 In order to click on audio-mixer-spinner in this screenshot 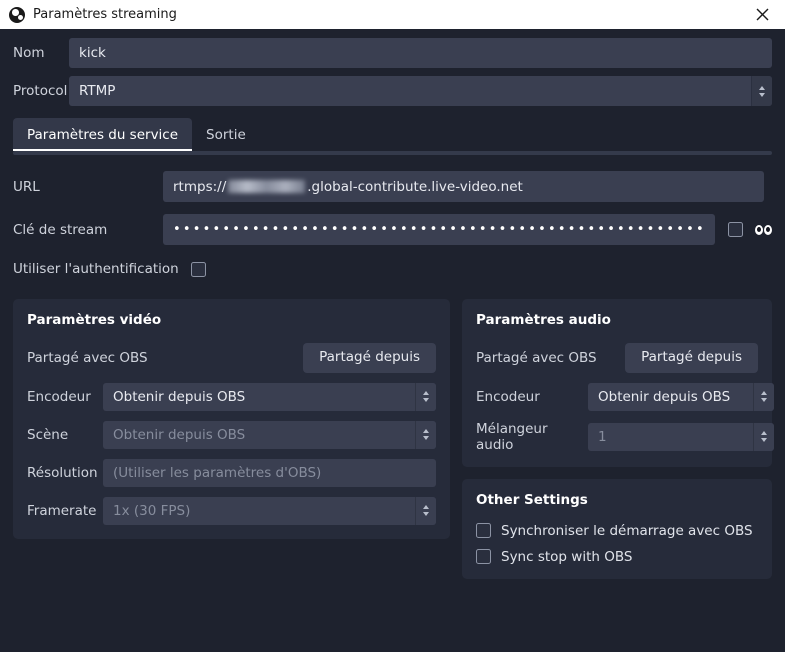, I will do `click(763, 436)`.